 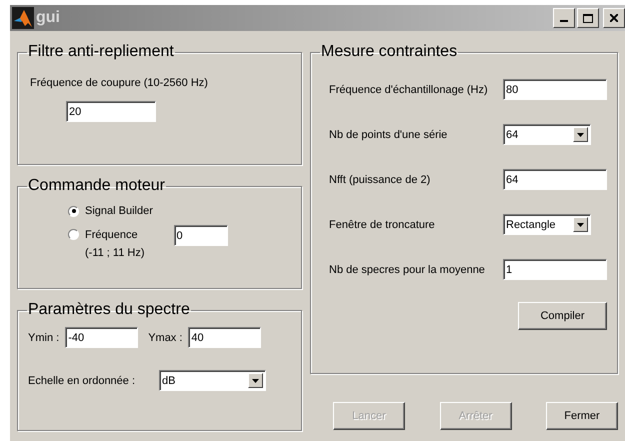 I want to click on input-field: -40, so click(x=101, y=337).